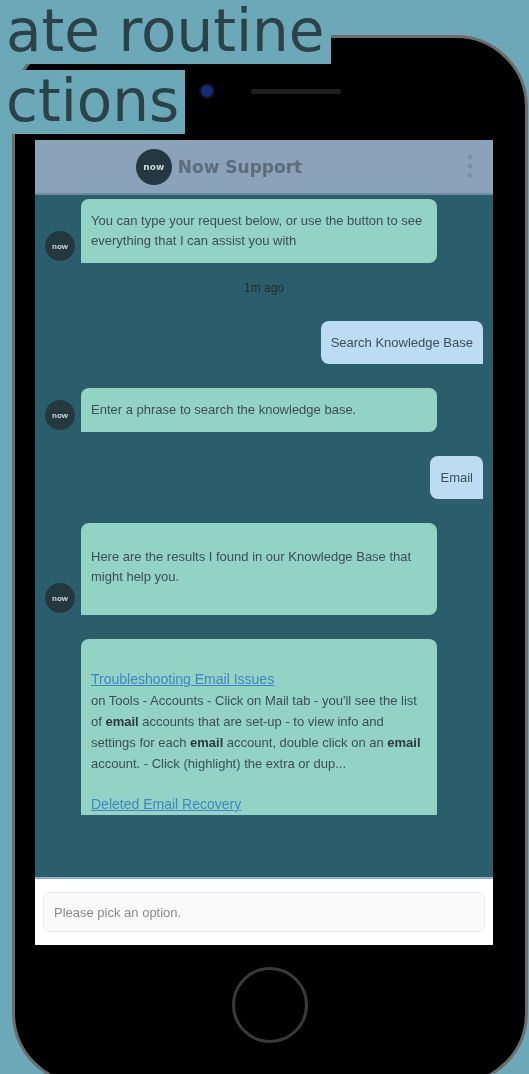 The image size is (529, 1074). I want to click on message-input: Please pick an option., so click(264, 912).